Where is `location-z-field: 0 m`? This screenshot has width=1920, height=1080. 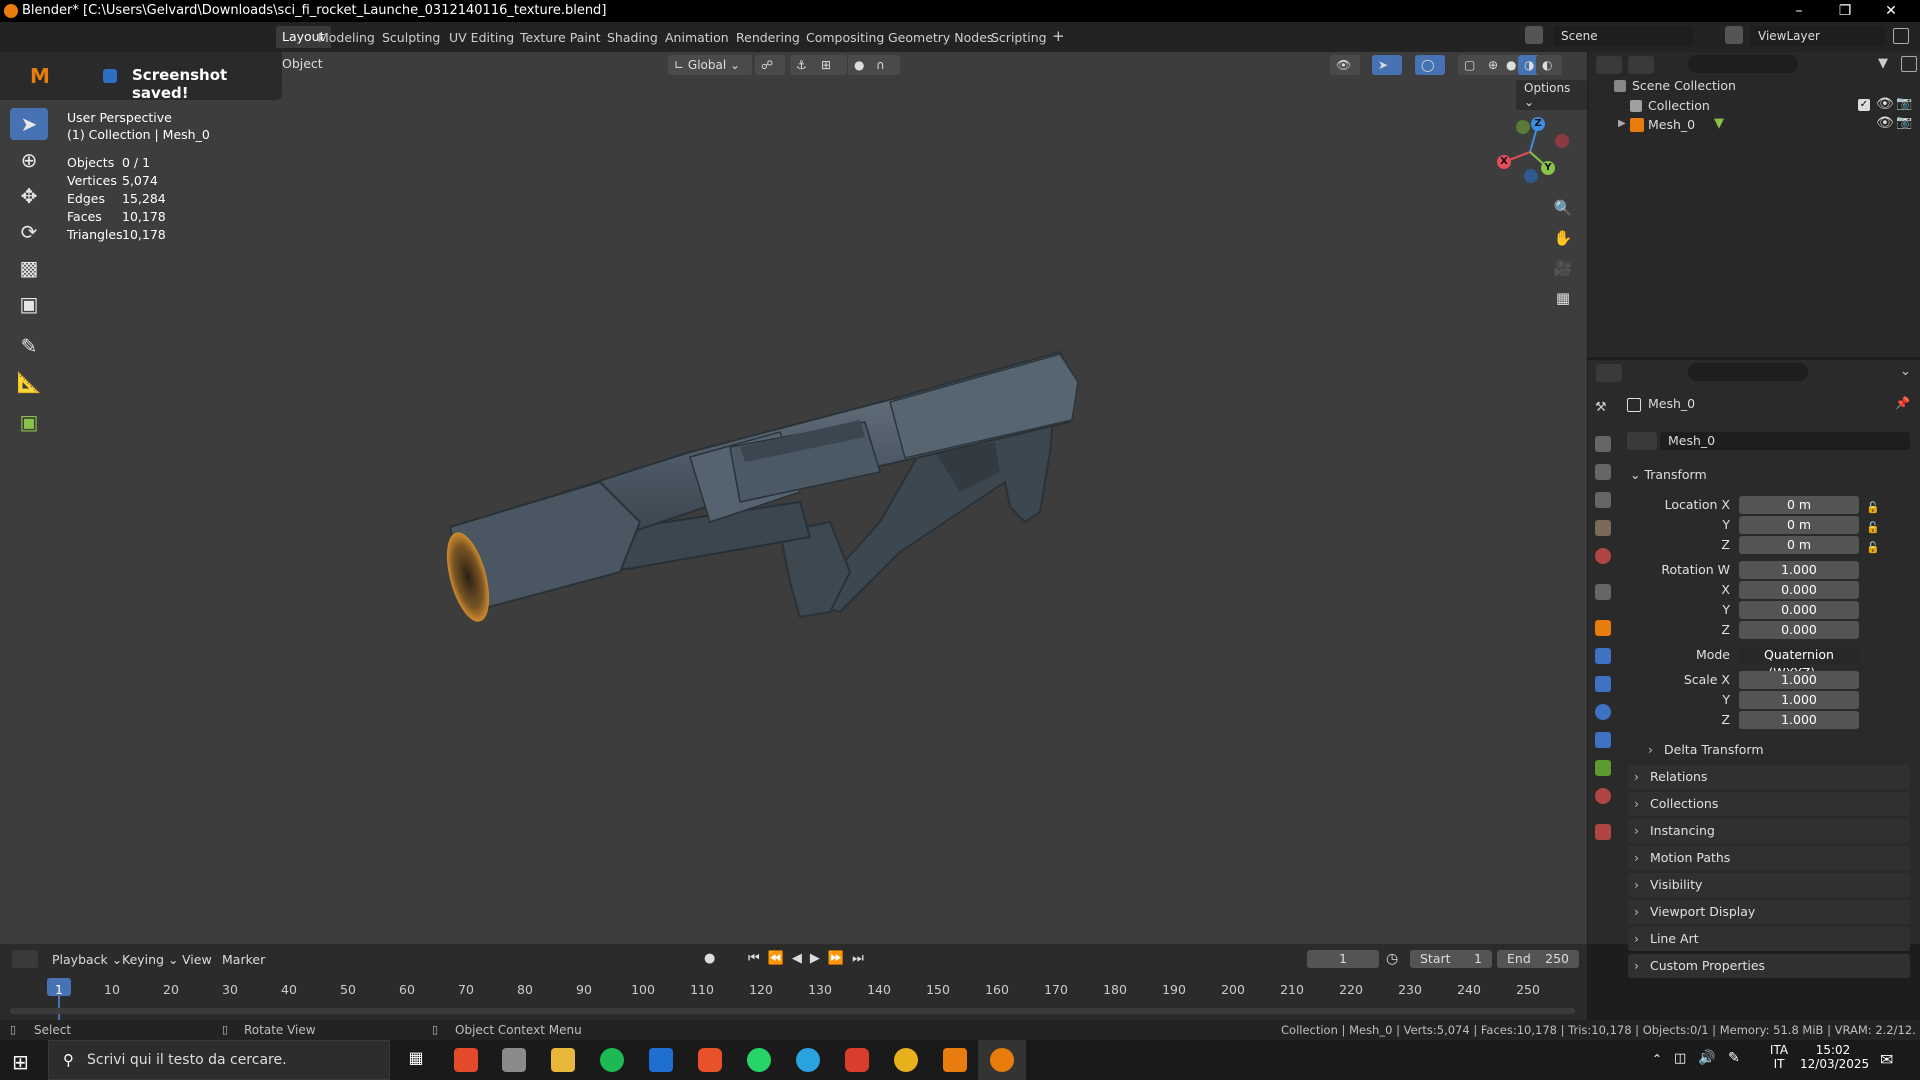 location-z-field: 0 m is located at coordinates (1799, 545).